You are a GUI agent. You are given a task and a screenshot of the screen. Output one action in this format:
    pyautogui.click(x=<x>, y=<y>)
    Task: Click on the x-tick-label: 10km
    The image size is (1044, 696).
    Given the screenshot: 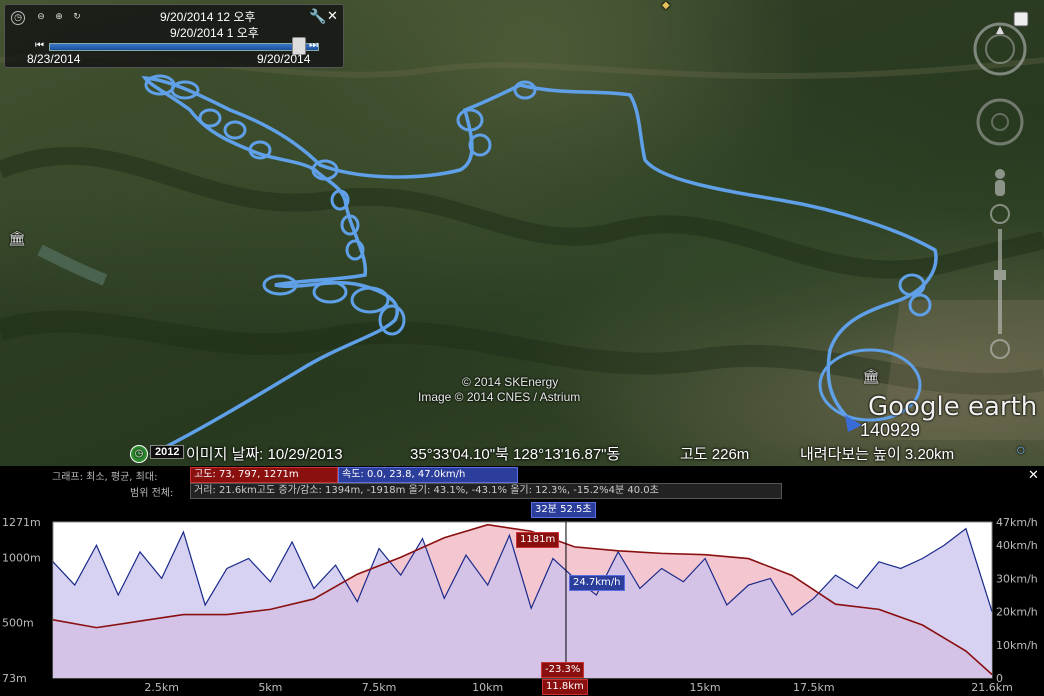 What is the action you would take?
    pyautogui.click(x=487, y=687)
    